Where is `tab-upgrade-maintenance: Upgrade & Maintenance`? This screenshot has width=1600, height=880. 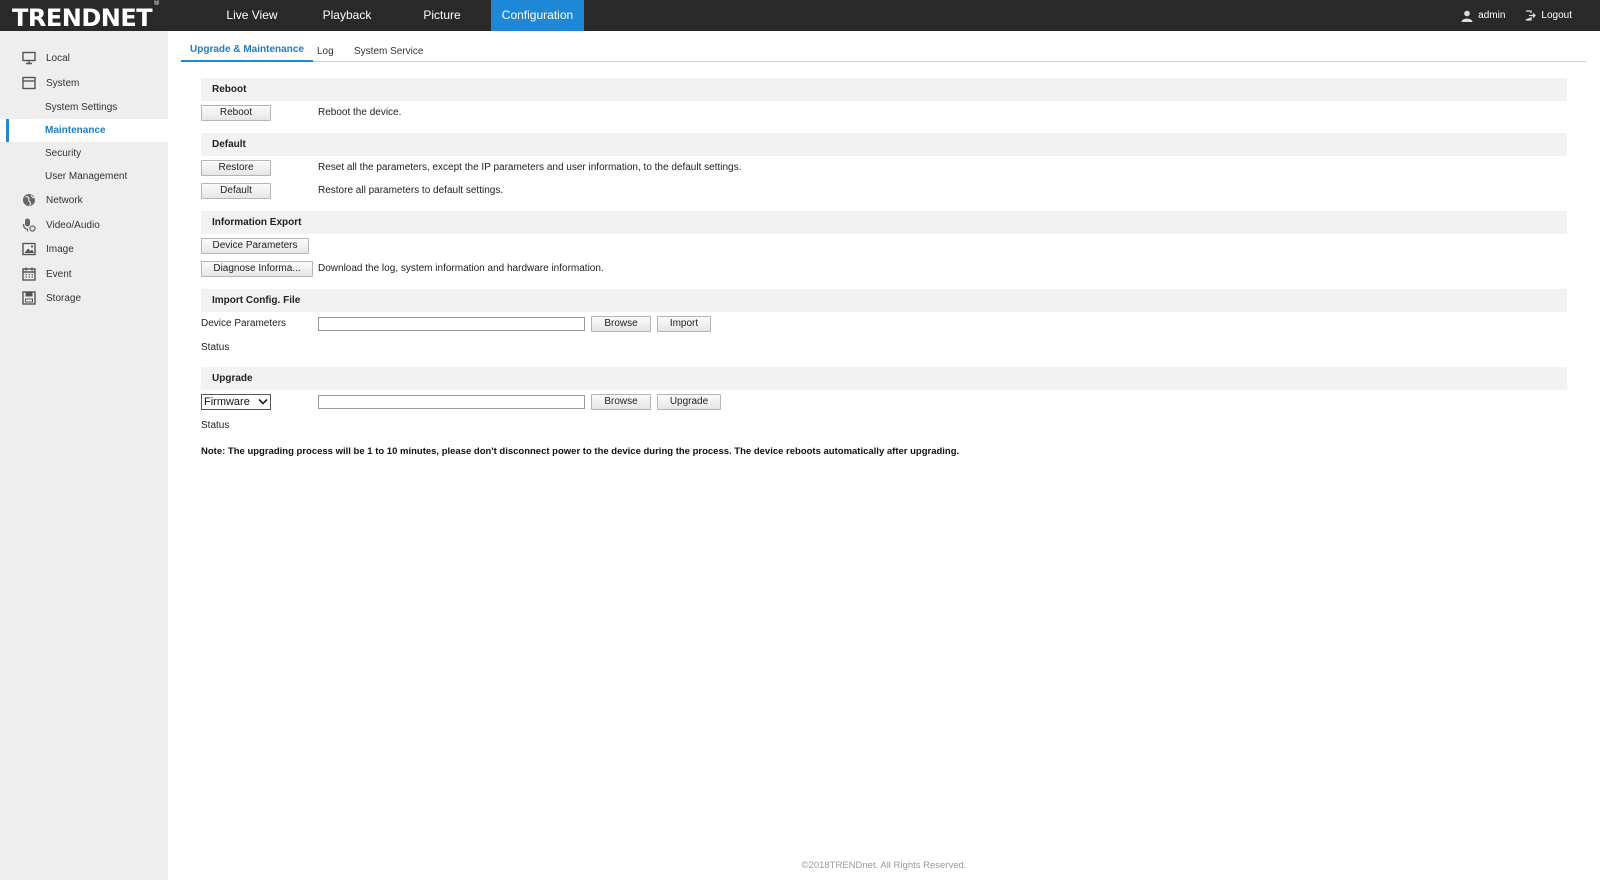 tab-upgrade-maintenance: Upgrade & Maintenance is located at coordinates (247, 52).